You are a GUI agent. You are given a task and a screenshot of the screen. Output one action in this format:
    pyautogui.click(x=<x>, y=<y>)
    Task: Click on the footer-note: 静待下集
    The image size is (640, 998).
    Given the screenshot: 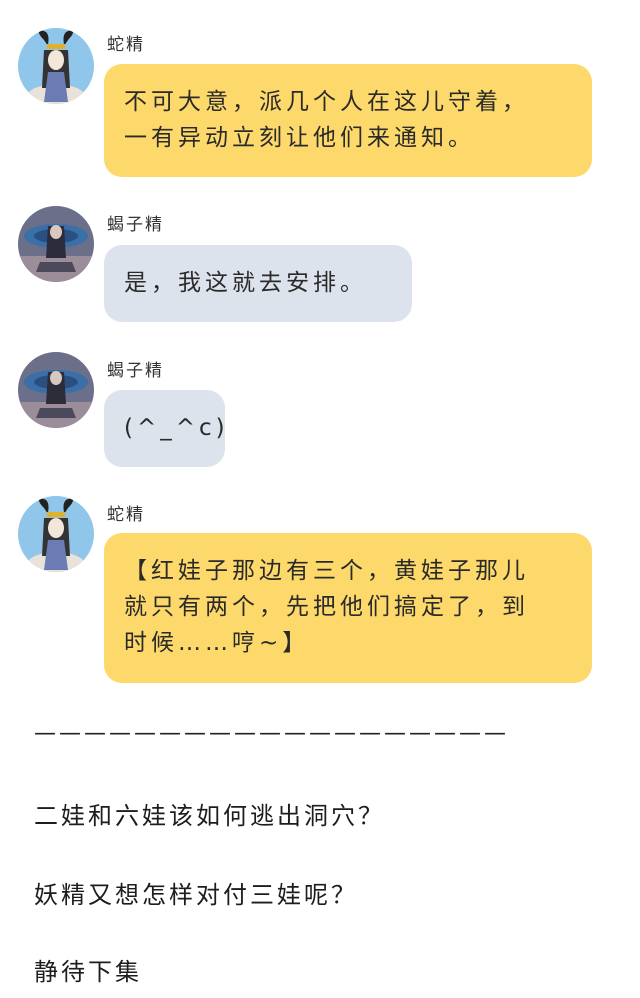 What is the action you would take?
    pyautogui.click(x=88, y=972)
    